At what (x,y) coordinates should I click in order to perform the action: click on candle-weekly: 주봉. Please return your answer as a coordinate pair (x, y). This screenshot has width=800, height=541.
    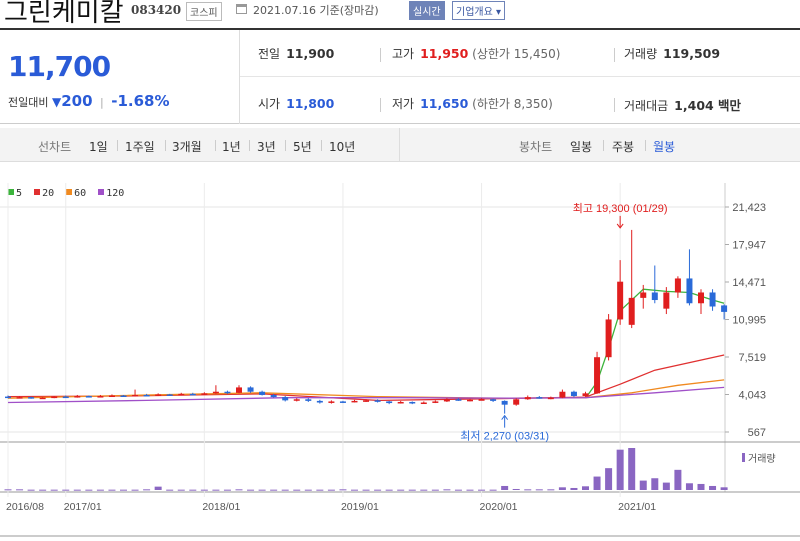
    Looking at the image, I should click on (623, 146).